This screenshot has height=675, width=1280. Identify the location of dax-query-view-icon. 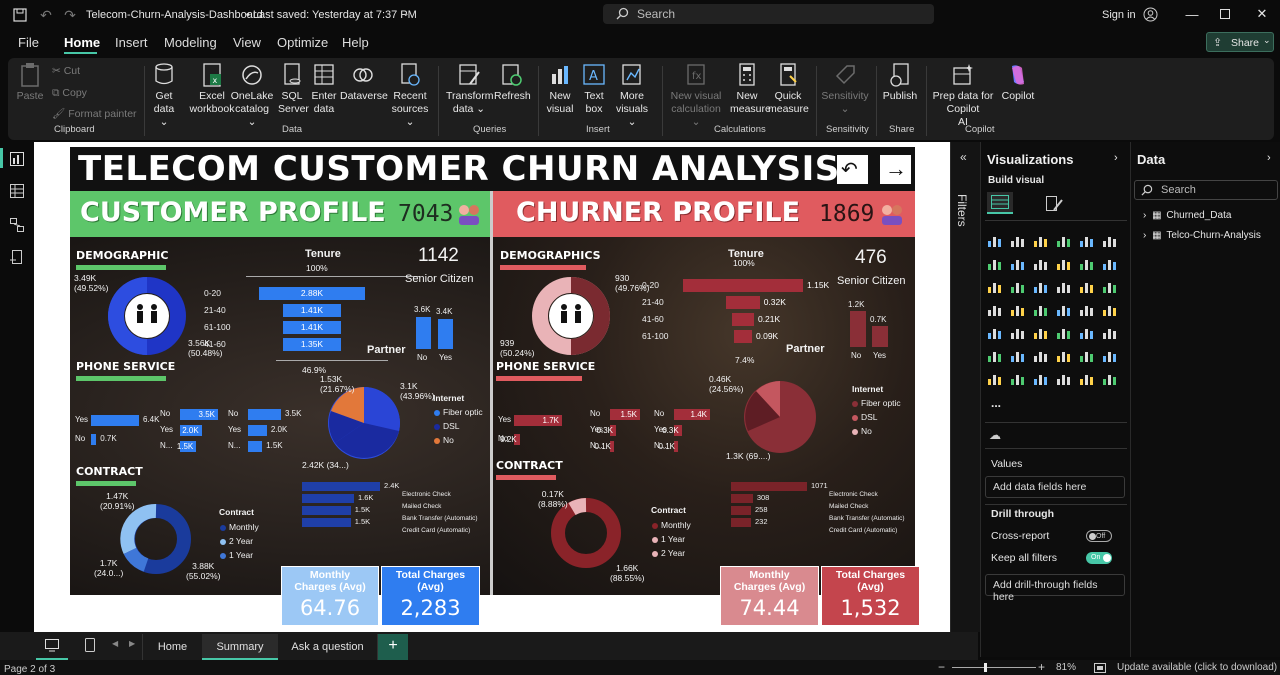
(17, 257).